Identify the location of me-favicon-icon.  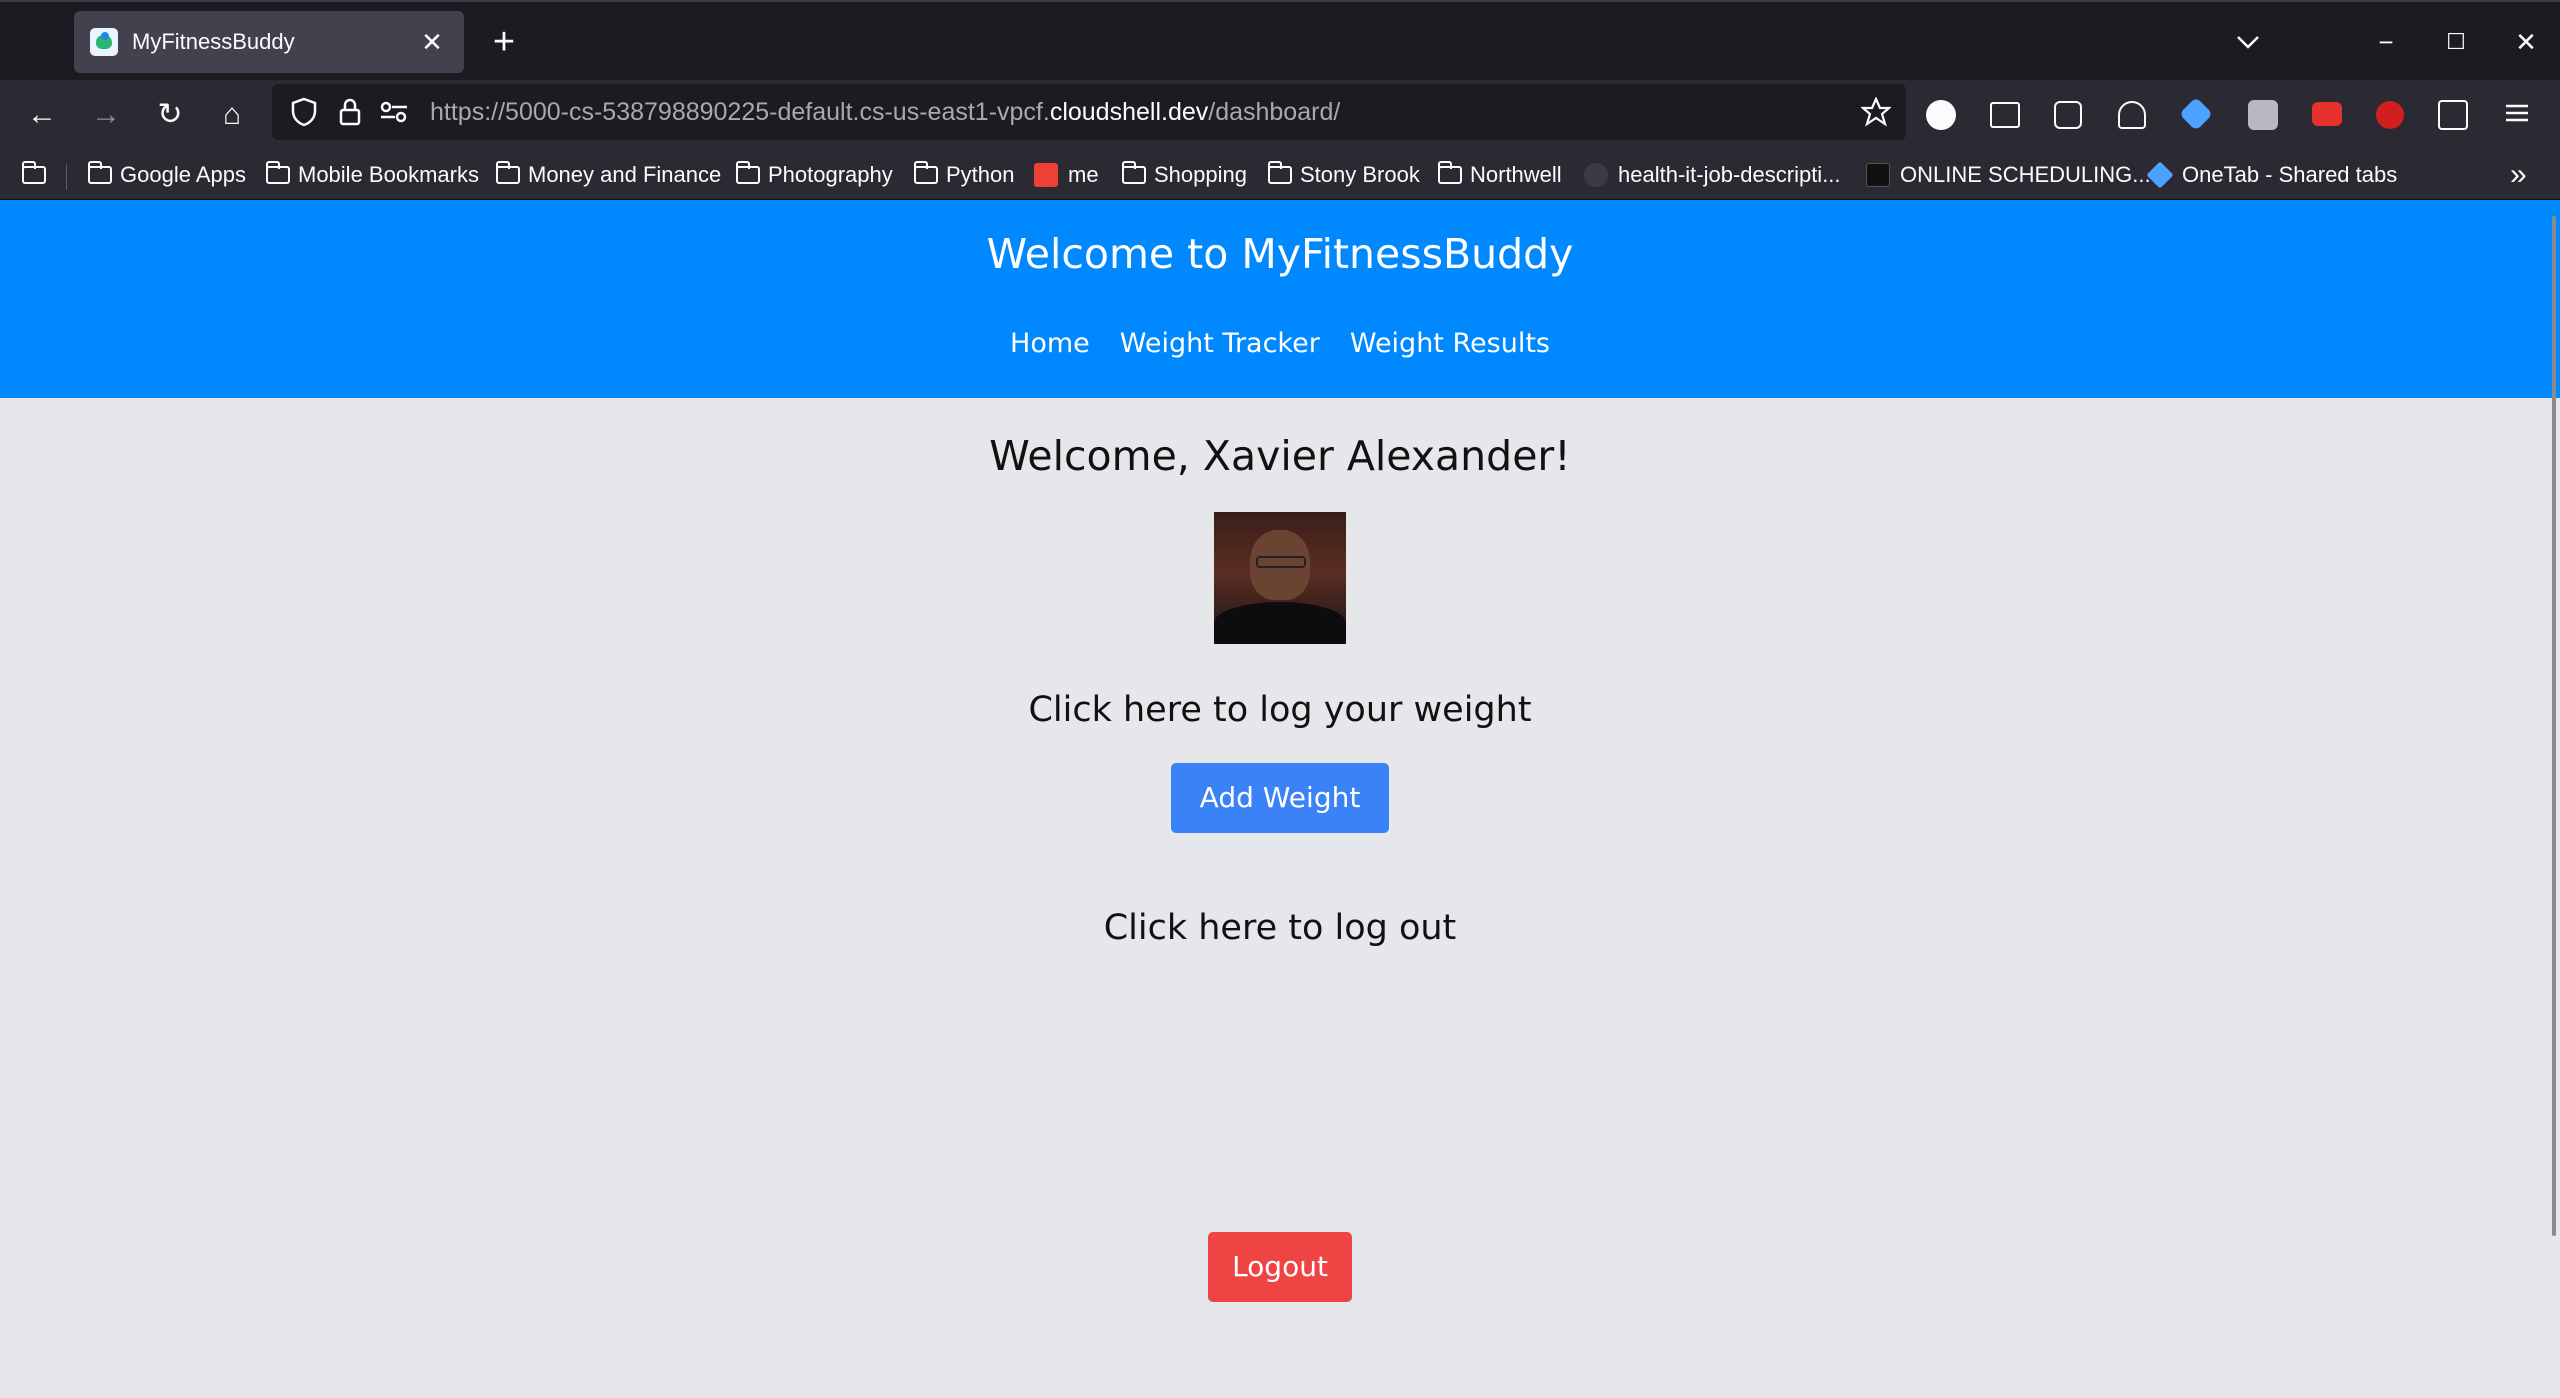
(1046, 175).